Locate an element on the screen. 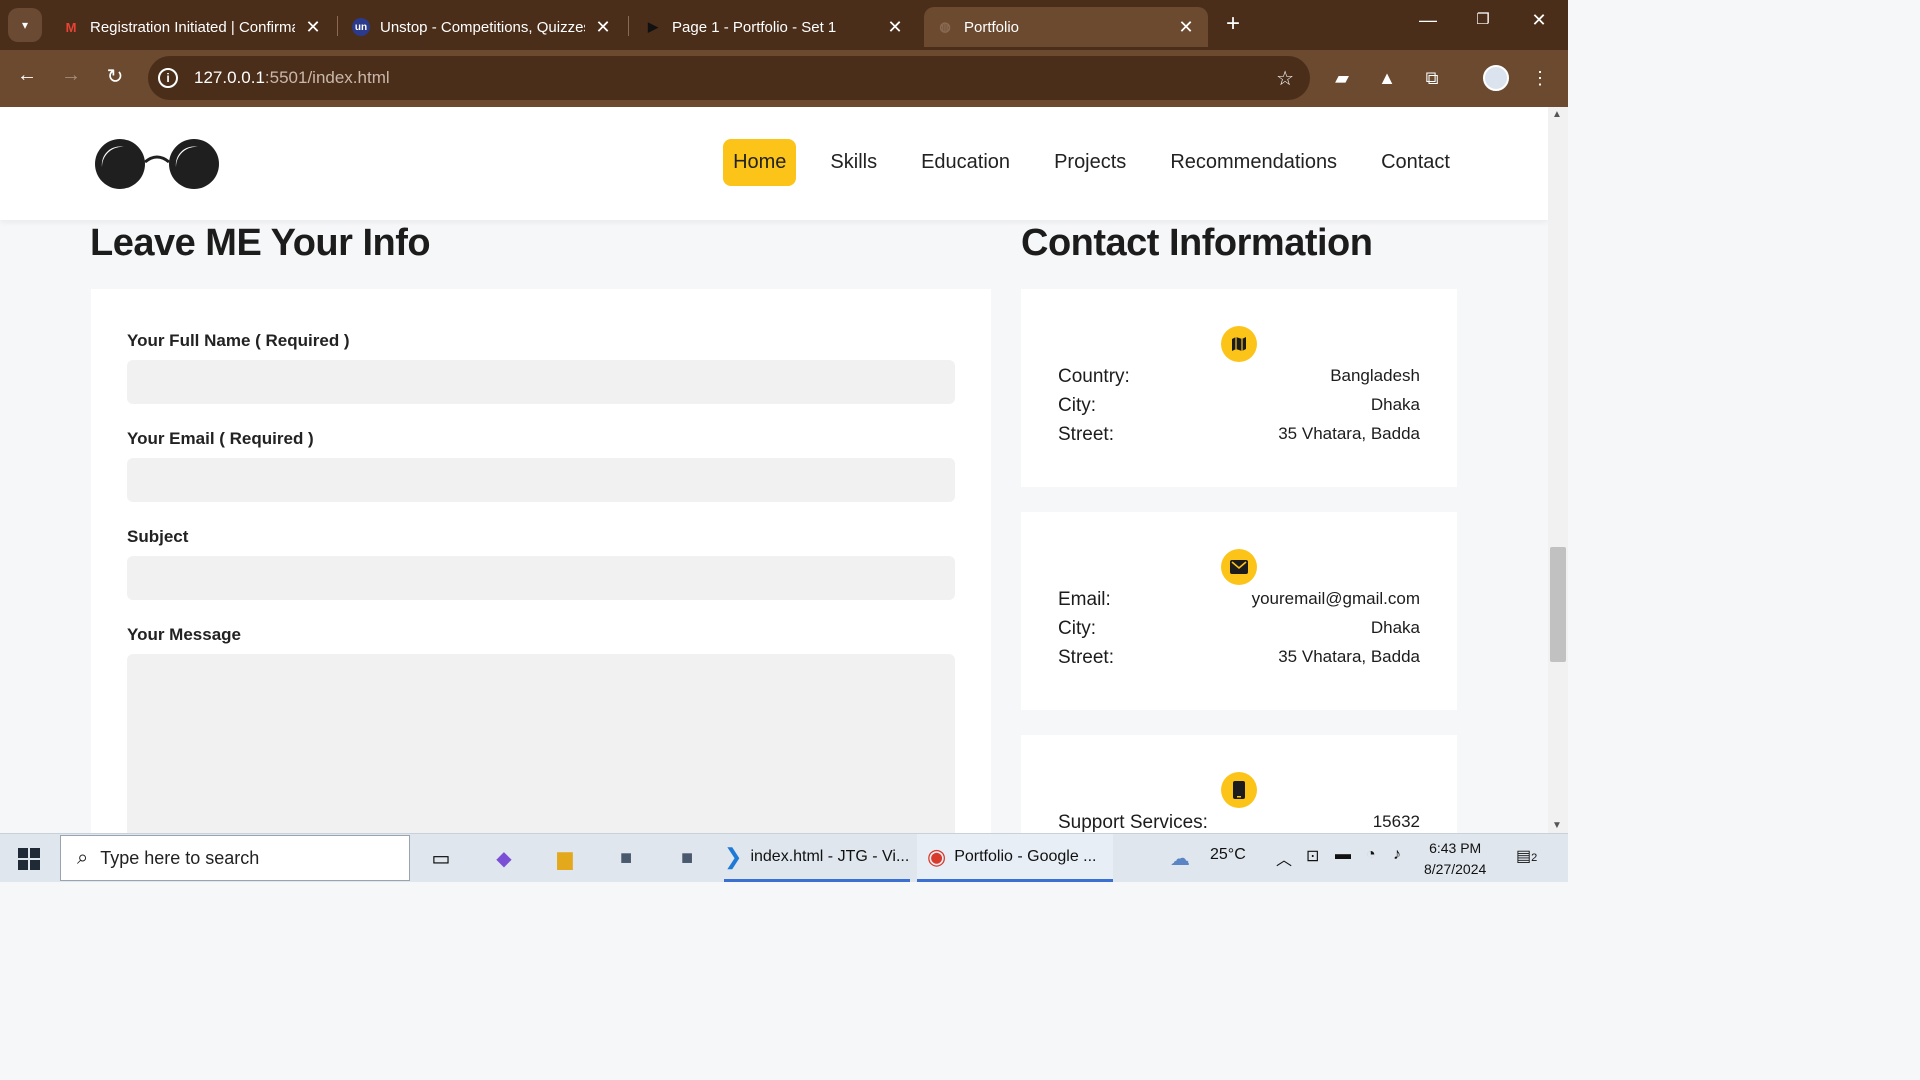 The width and height of the screenshot is (1920, 1080). tab-unstop: un Unstop - Competitions, Quizzes ✕ is located at coordinates (482, 27).